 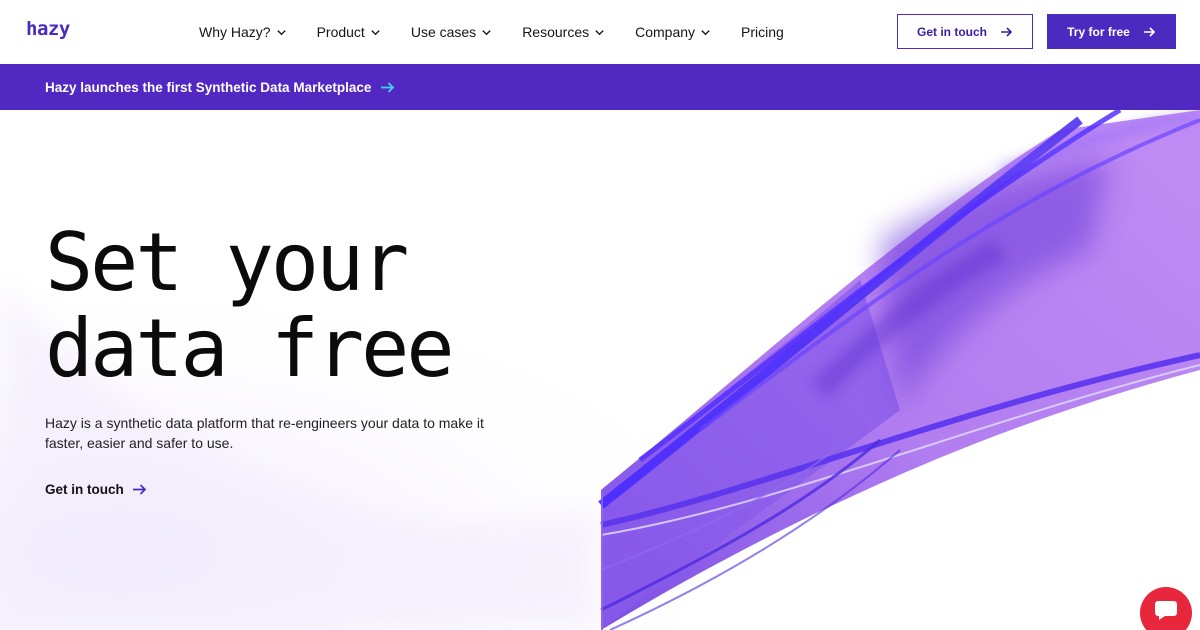 I want to click on nav-item-resources: Resources, so click(x=563, y=32).